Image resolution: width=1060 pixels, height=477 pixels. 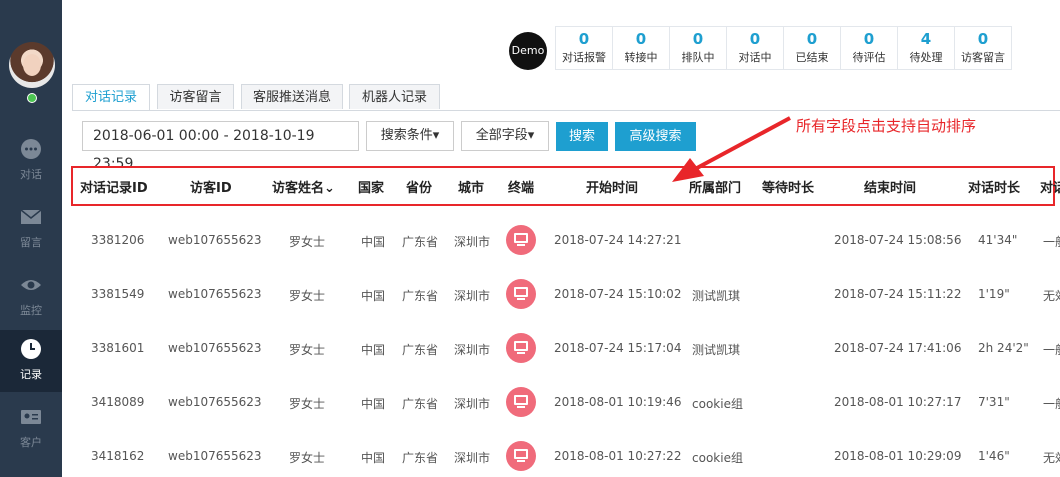 What do you see at coordinates (111, 97) in the screenshot?
I see `tab-chat-records: 对话记录` at bounding box center [111, 97].